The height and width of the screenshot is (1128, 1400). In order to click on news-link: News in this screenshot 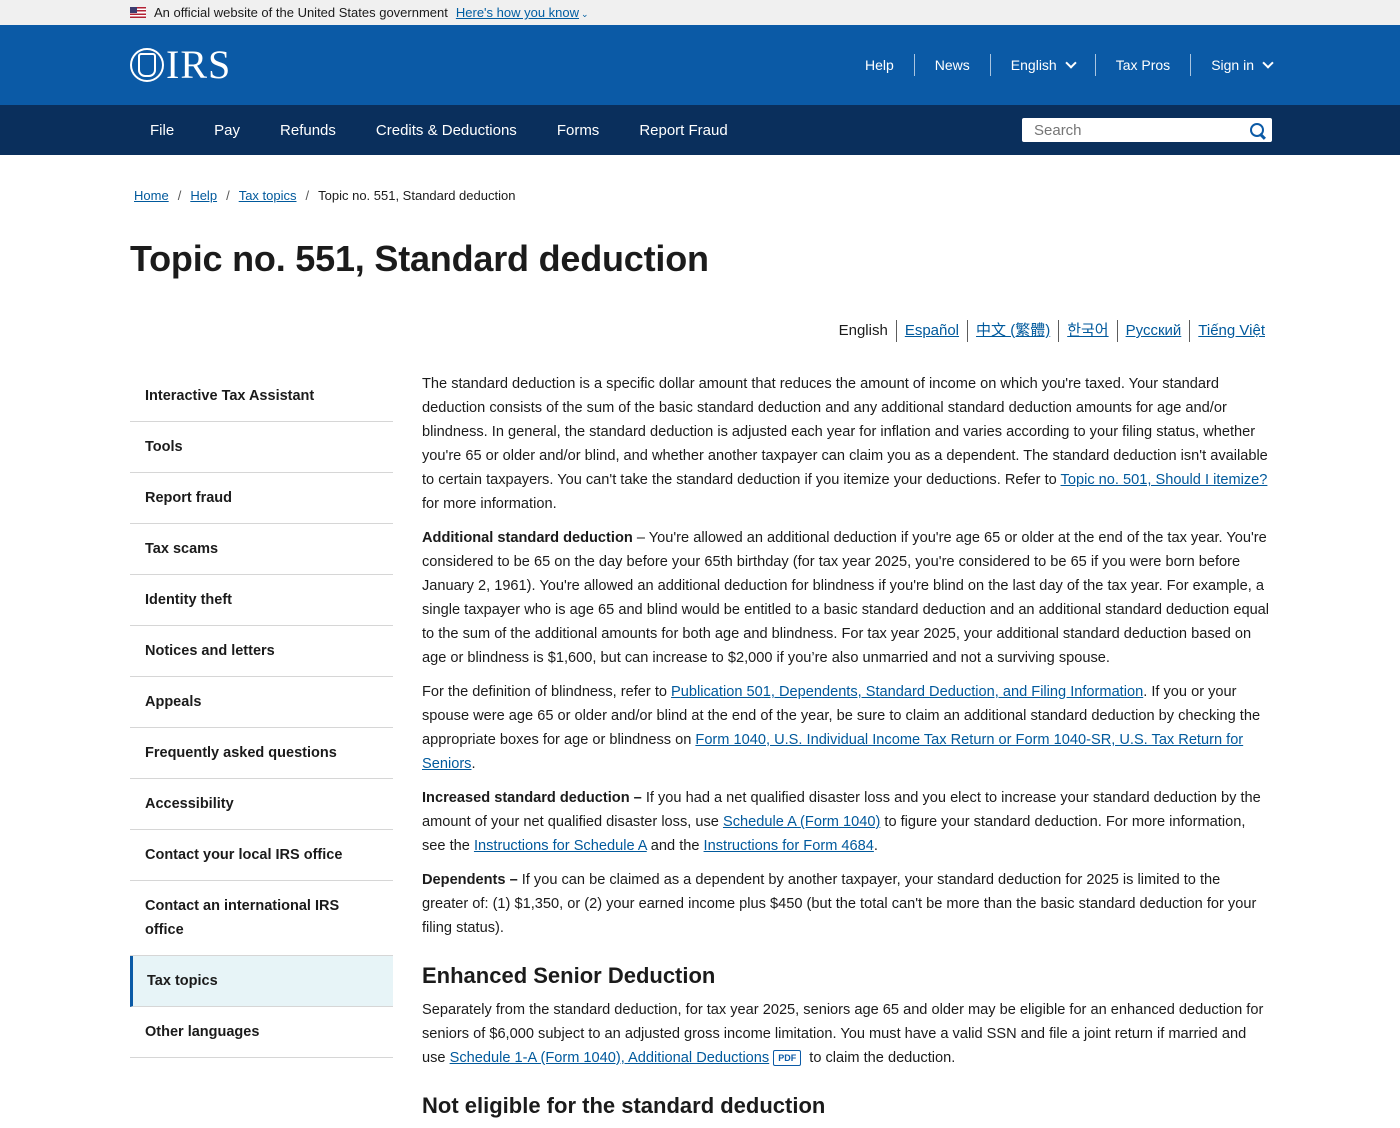, I will do `click(951, 65)`.